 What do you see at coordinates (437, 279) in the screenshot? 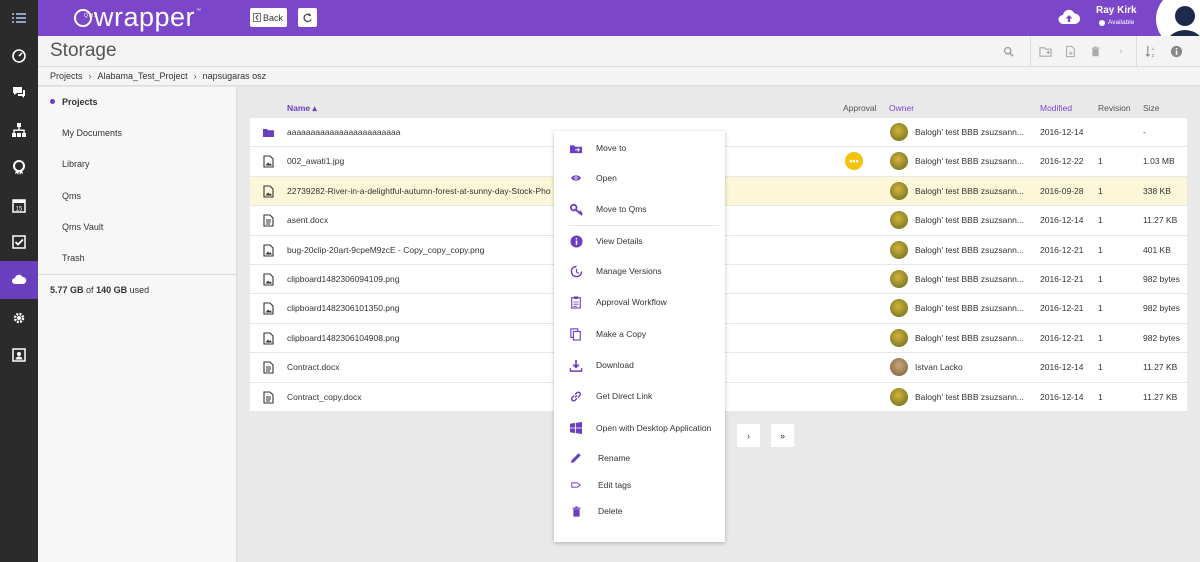
I see `file-name: clipboard1482306094109.png` at bounding box center [437, 279].